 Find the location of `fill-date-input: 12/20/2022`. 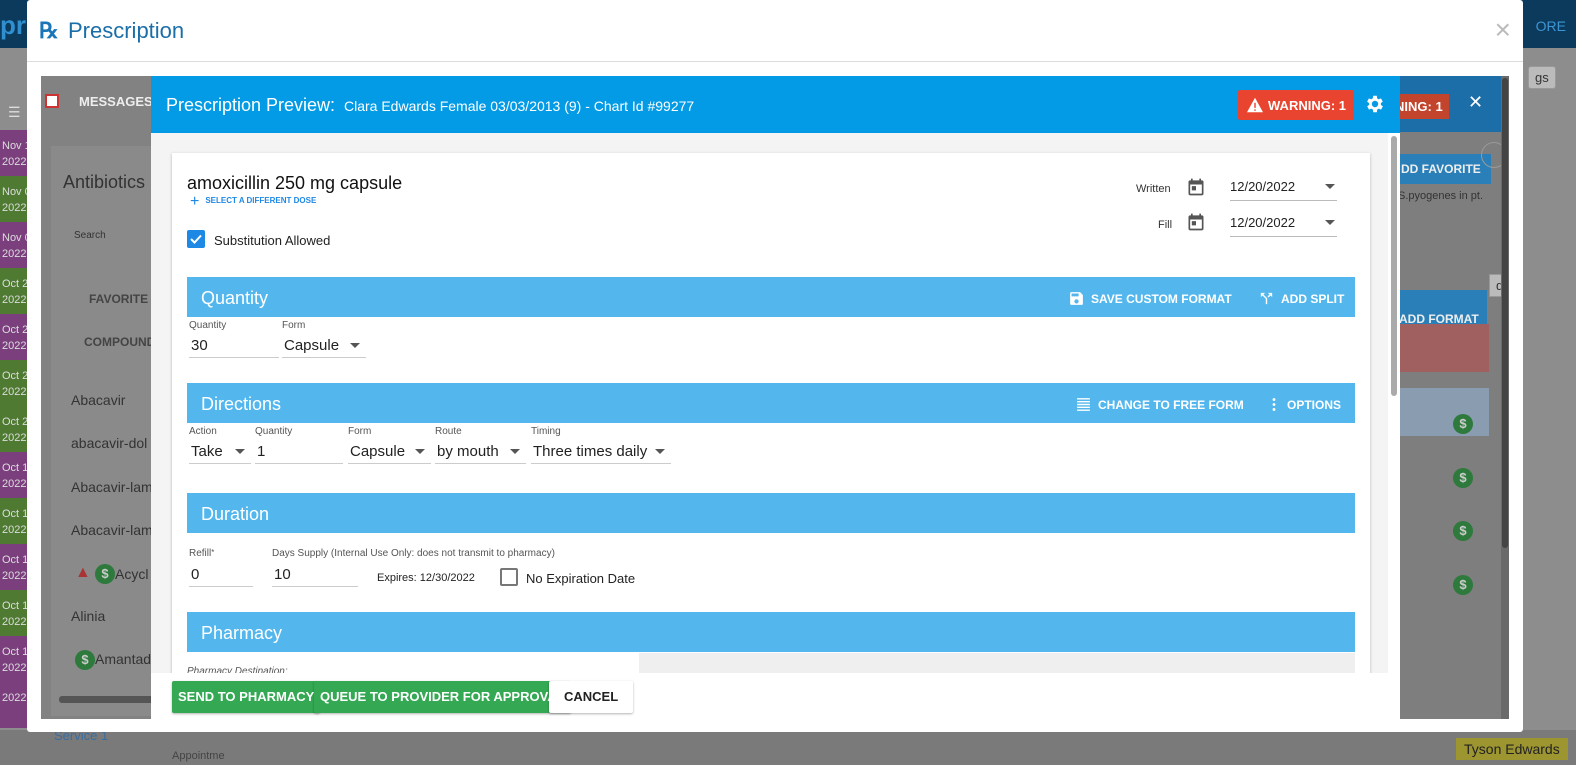

fill-date-input: 12/20/2022 is located at coordinates (1283, 225).